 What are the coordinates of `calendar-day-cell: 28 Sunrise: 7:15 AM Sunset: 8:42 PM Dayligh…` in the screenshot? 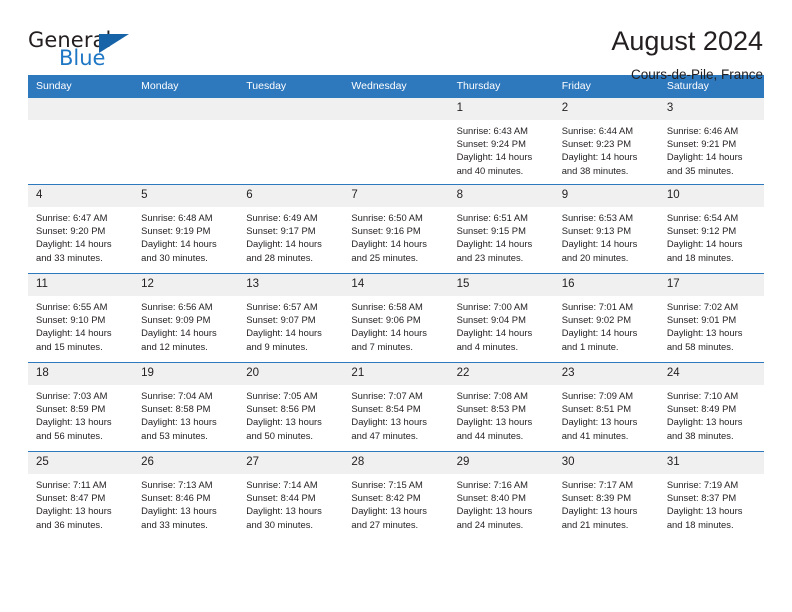 It's located at (396, 495).